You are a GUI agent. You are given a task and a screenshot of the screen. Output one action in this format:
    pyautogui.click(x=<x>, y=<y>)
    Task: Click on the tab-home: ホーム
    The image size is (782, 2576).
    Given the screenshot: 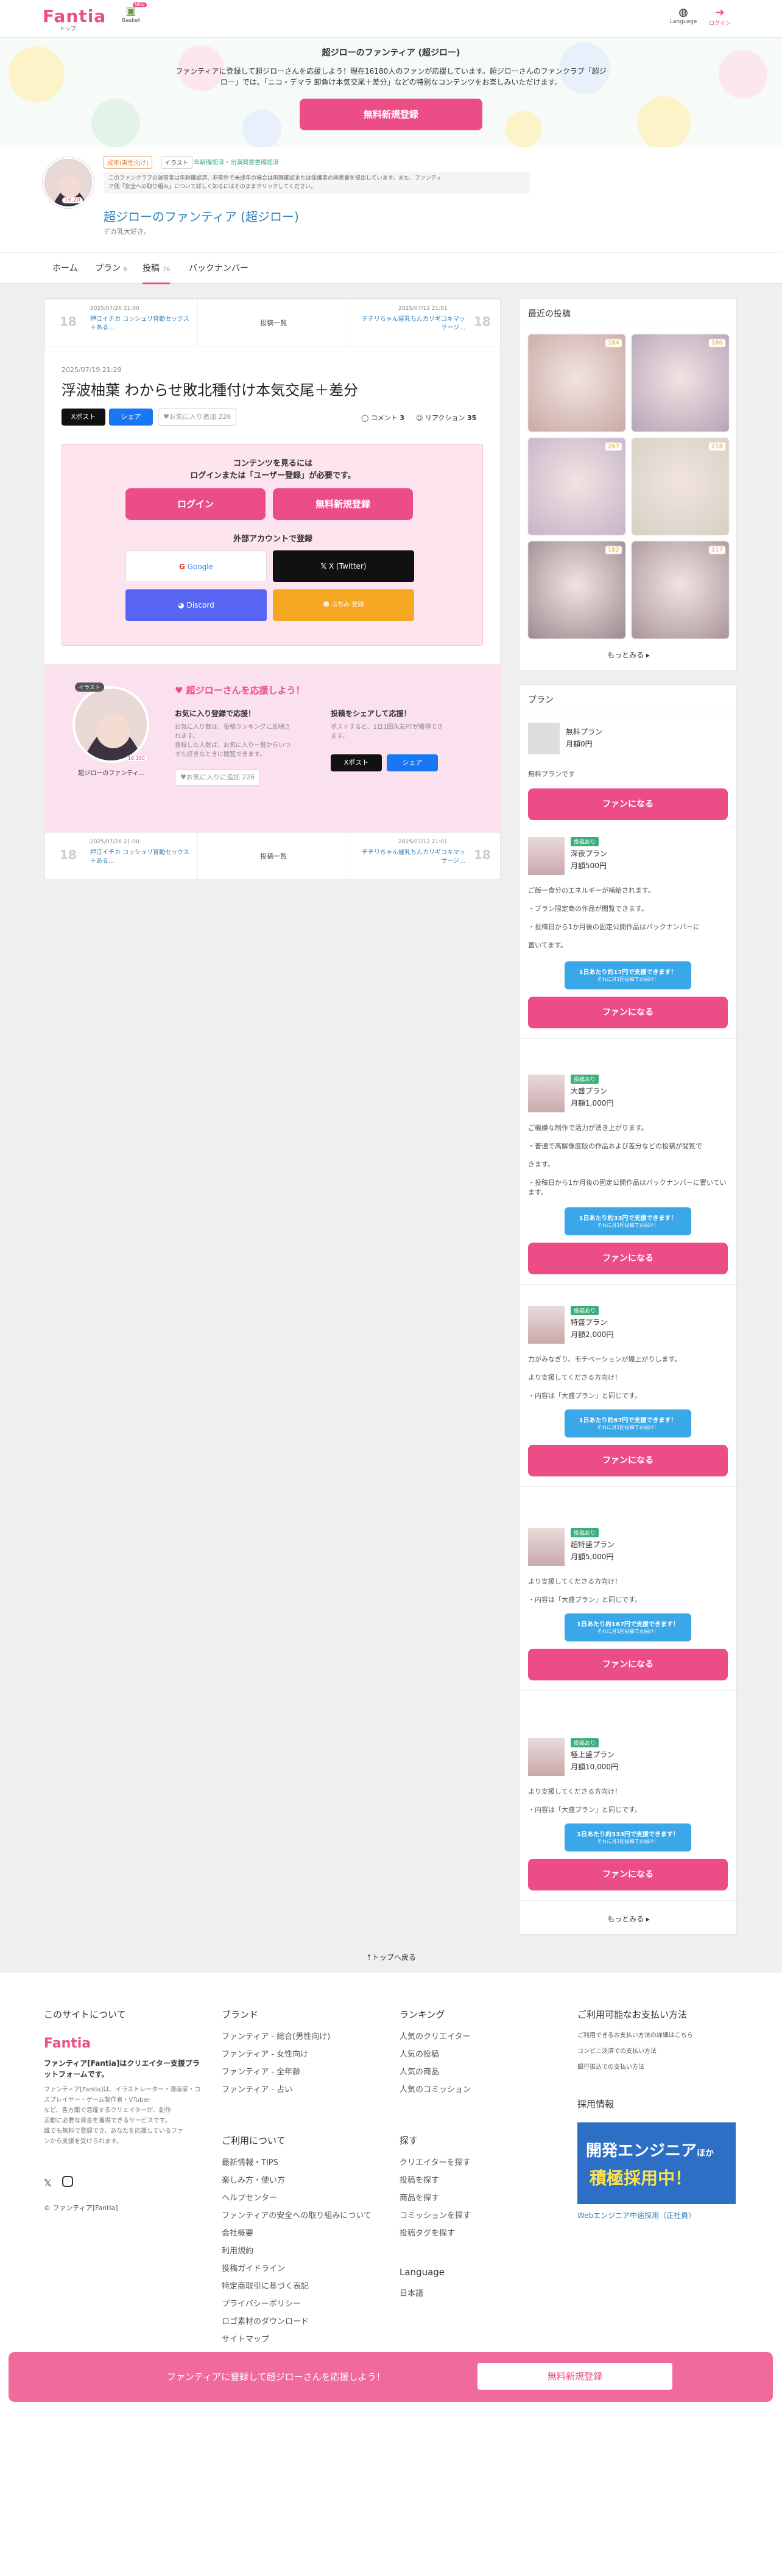 What is the action you would take?
    pyautogui.click(x=65, y=268)
    